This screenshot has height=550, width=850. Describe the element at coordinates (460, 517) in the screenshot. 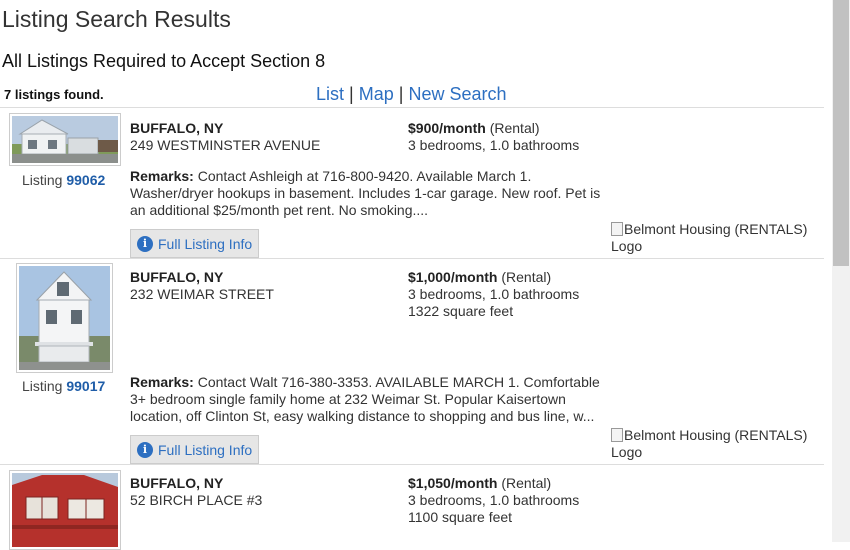

I see `listing-square-feet: 1100 square feet` at that location.